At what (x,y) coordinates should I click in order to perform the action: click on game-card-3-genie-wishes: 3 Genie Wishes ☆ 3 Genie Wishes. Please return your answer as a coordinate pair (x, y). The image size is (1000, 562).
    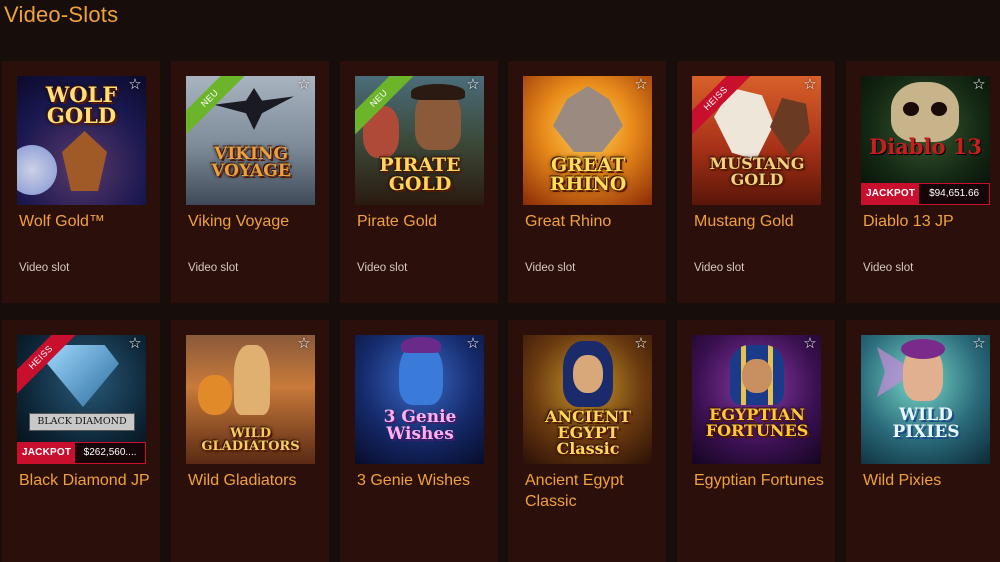
    Looking at the image, I should click on (419, 441).